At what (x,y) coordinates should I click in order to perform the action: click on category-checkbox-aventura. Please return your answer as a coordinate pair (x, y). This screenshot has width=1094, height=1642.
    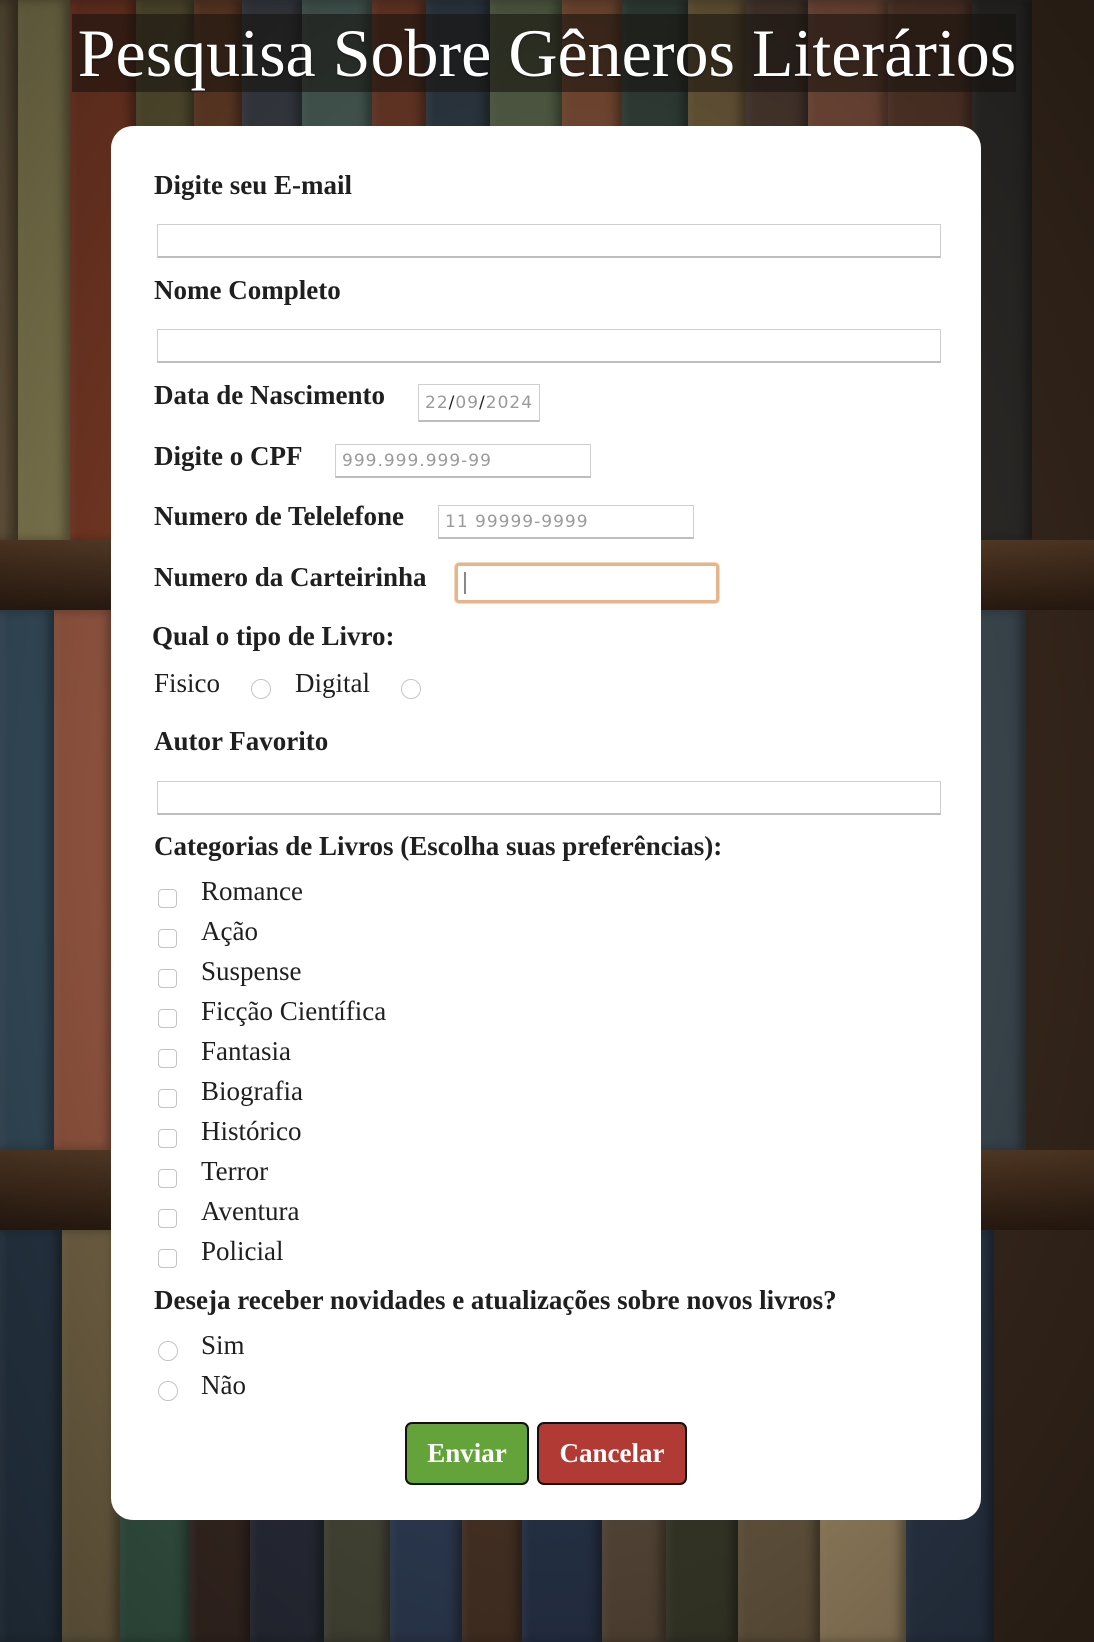
    Looking at the image, I should click on (167, 1218).